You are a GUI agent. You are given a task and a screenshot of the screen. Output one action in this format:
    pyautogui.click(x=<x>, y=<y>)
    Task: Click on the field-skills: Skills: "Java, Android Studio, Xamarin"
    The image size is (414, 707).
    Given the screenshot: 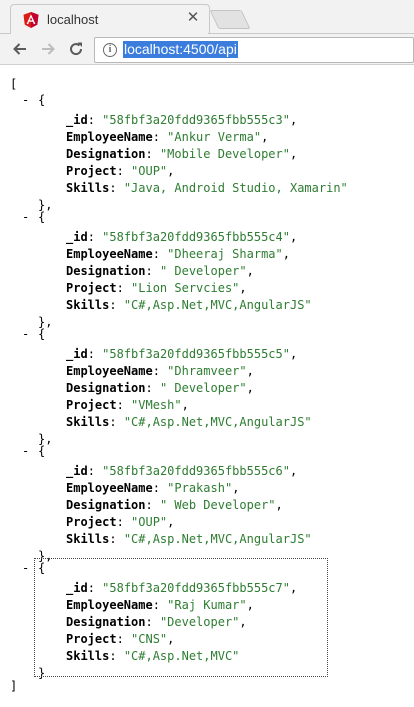 What is the action you would take?
    pyautogui.click(x=207, y=188)
    